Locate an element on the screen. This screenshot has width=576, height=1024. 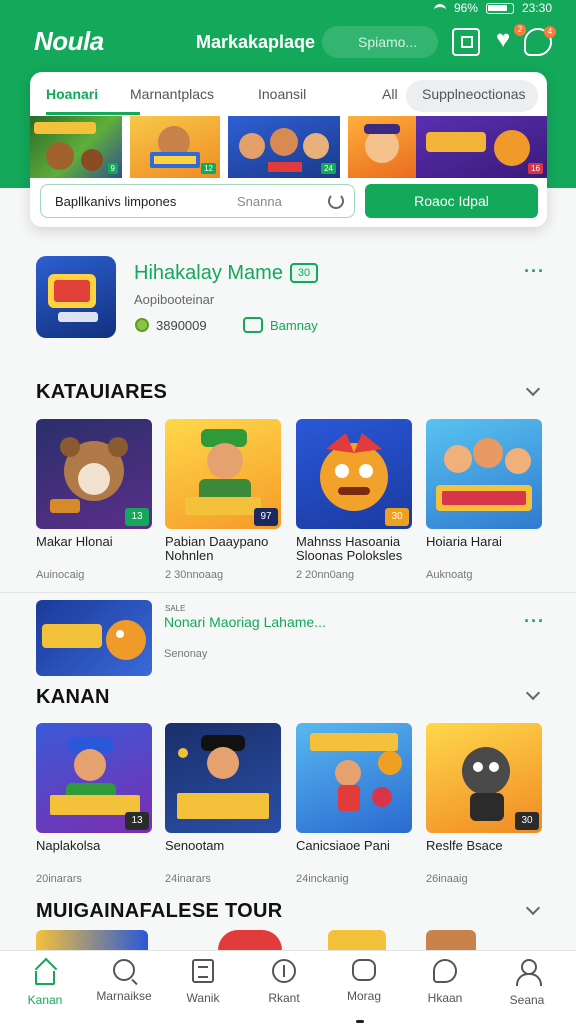
game-logo-icon is located at coordinates (73, 298).